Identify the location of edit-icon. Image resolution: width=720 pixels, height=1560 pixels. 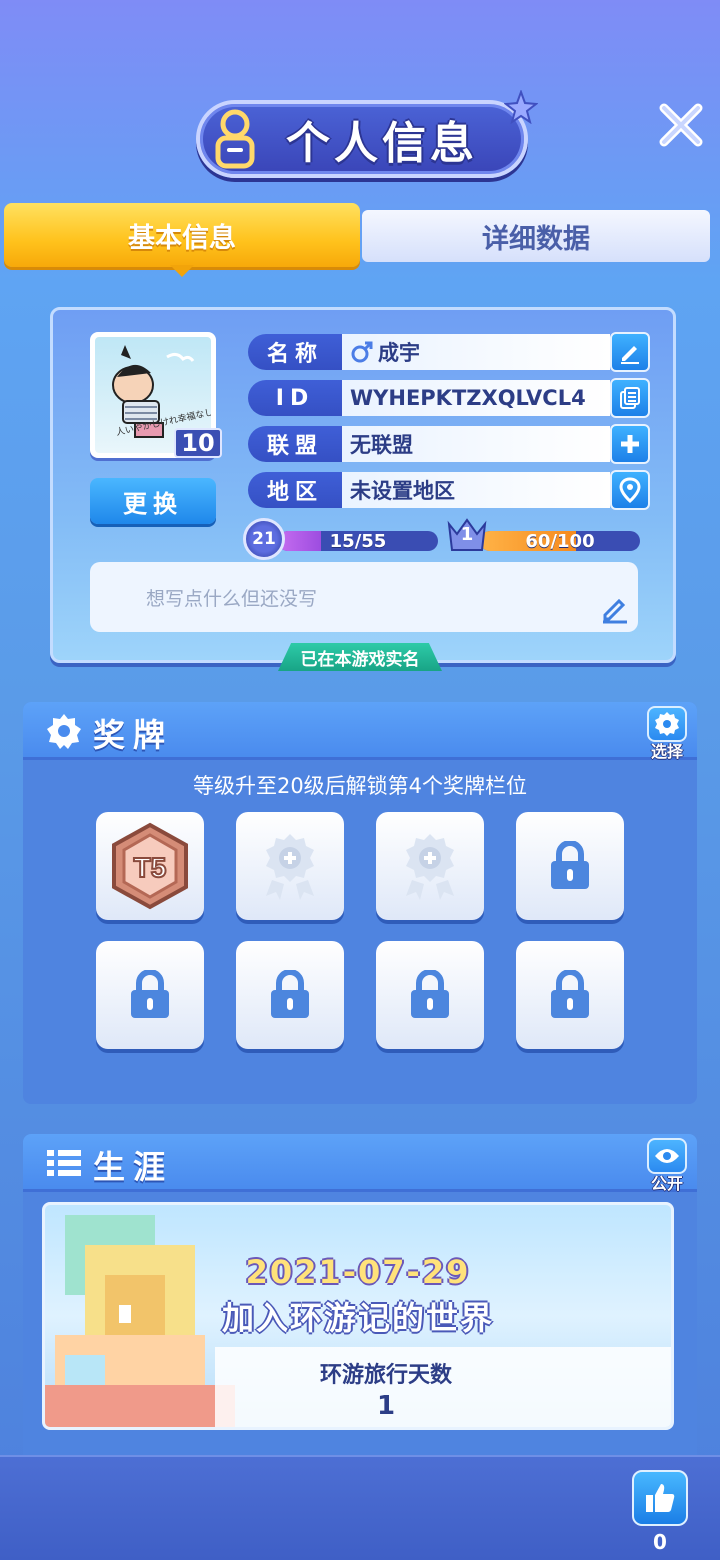
(630, 355).